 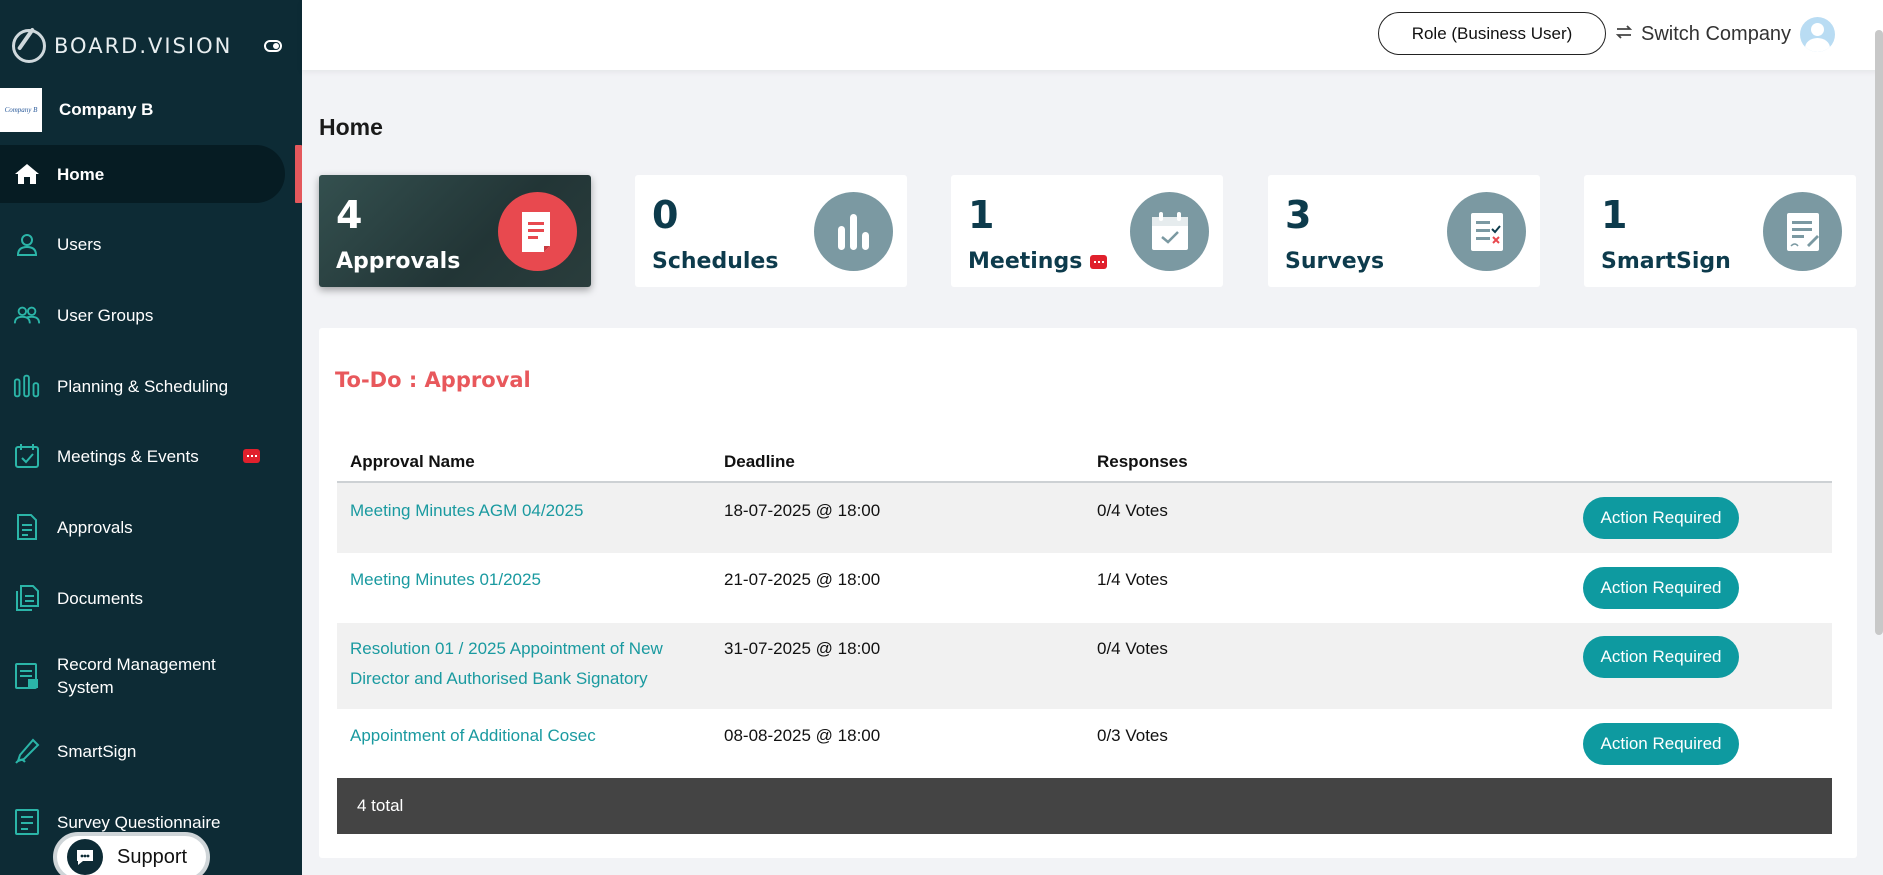 What do you see at coordinates (380, 805) in the screenshot?
I see `total-count: 4 total` at bounding box center [380, 805].